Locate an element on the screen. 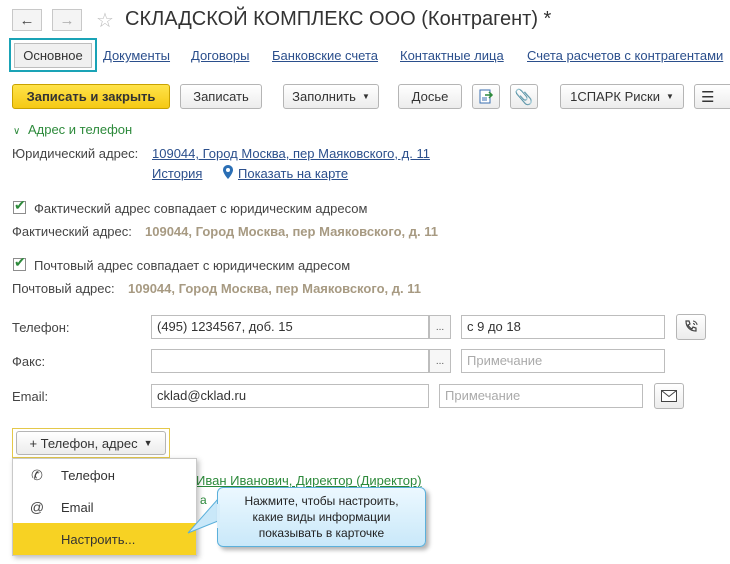 Image resolution: width=730 pixels, height=564 pixels. export-button is located at coordinates (486, 96).